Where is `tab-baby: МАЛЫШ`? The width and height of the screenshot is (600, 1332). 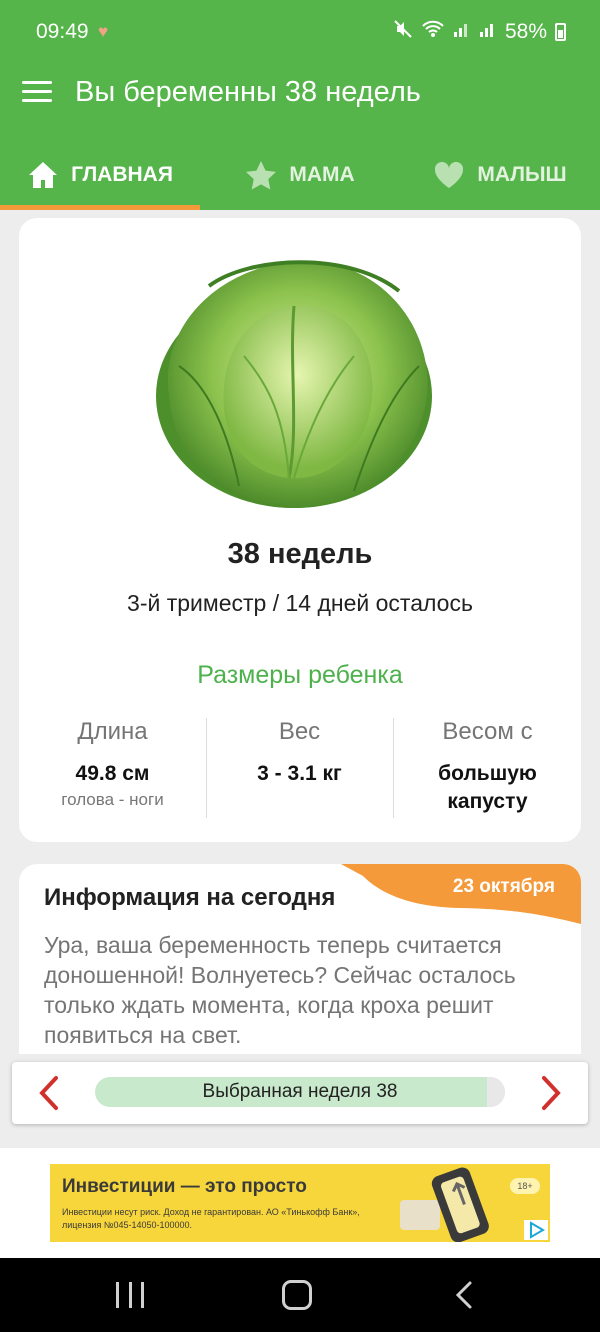
tab-baby: МАЛЫШ is located at coordinates (500, 175).